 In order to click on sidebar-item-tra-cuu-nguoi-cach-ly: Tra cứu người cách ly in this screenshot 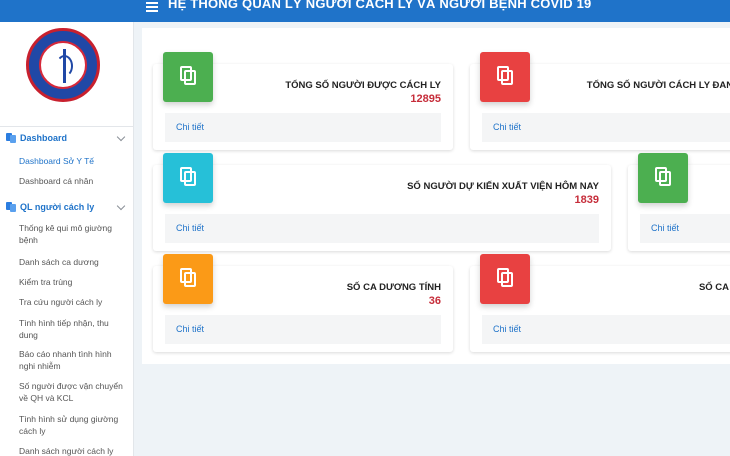, I will do `click(73, 302)`.